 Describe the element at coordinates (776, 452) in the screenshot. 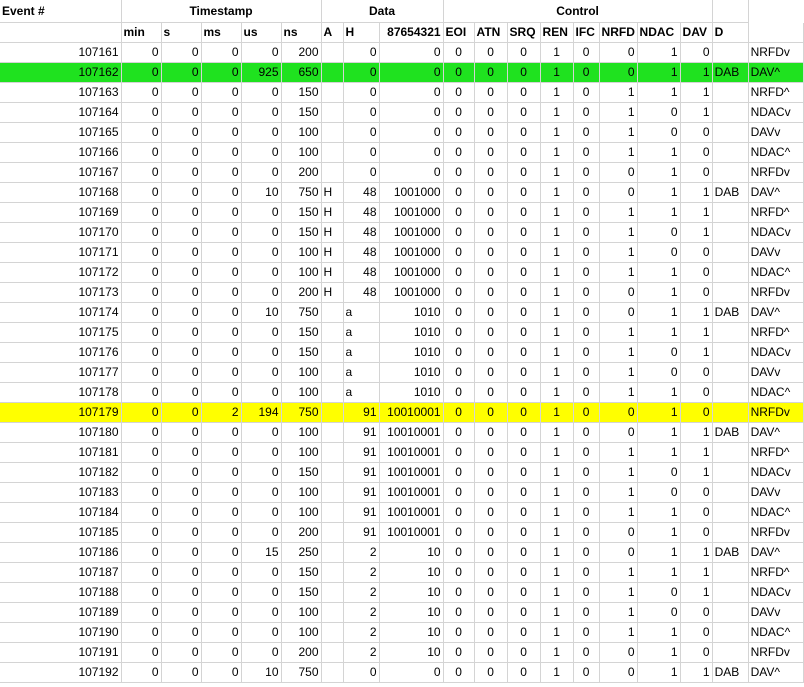

I see `desc-cell: NRFD^` at that location.